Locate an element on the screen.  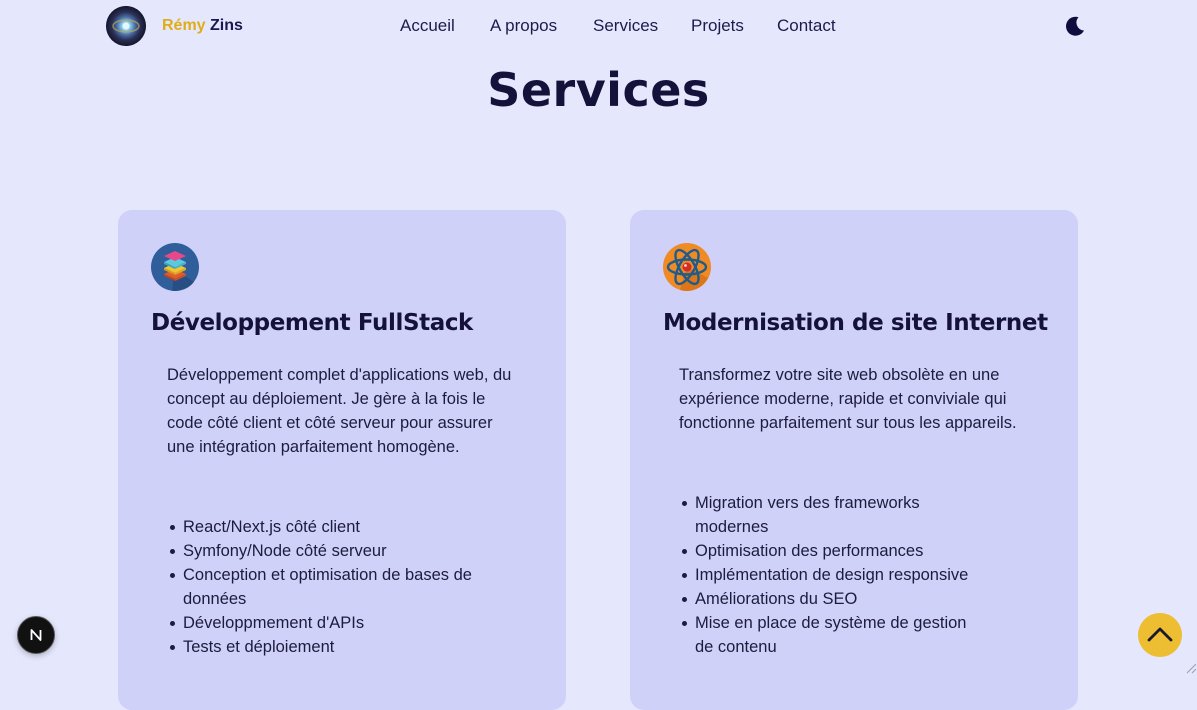
card-title: Développement FullStack is located at coordinates (312, 323).